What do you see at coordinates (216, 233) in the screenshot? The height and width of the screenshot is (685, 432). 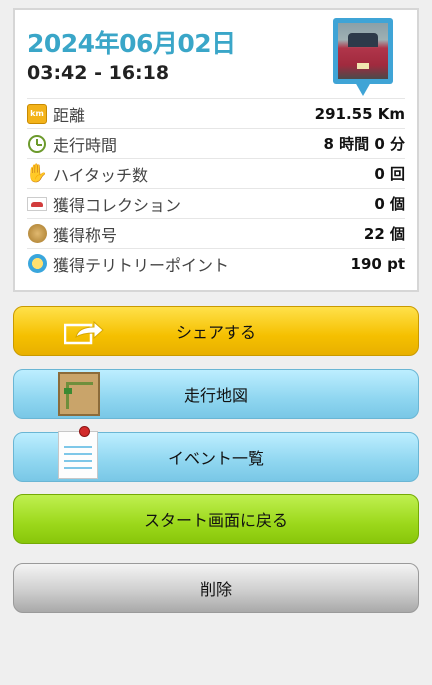 I see `stat-row-titles: 獲得称号 22 個` at bounding box center [216, 233].